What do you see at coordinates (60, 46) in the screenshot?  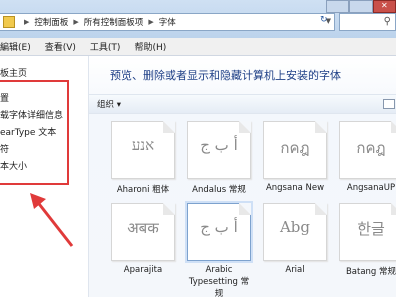 I see `menu-view: 查看(V)` at bounding box center [60, 46].